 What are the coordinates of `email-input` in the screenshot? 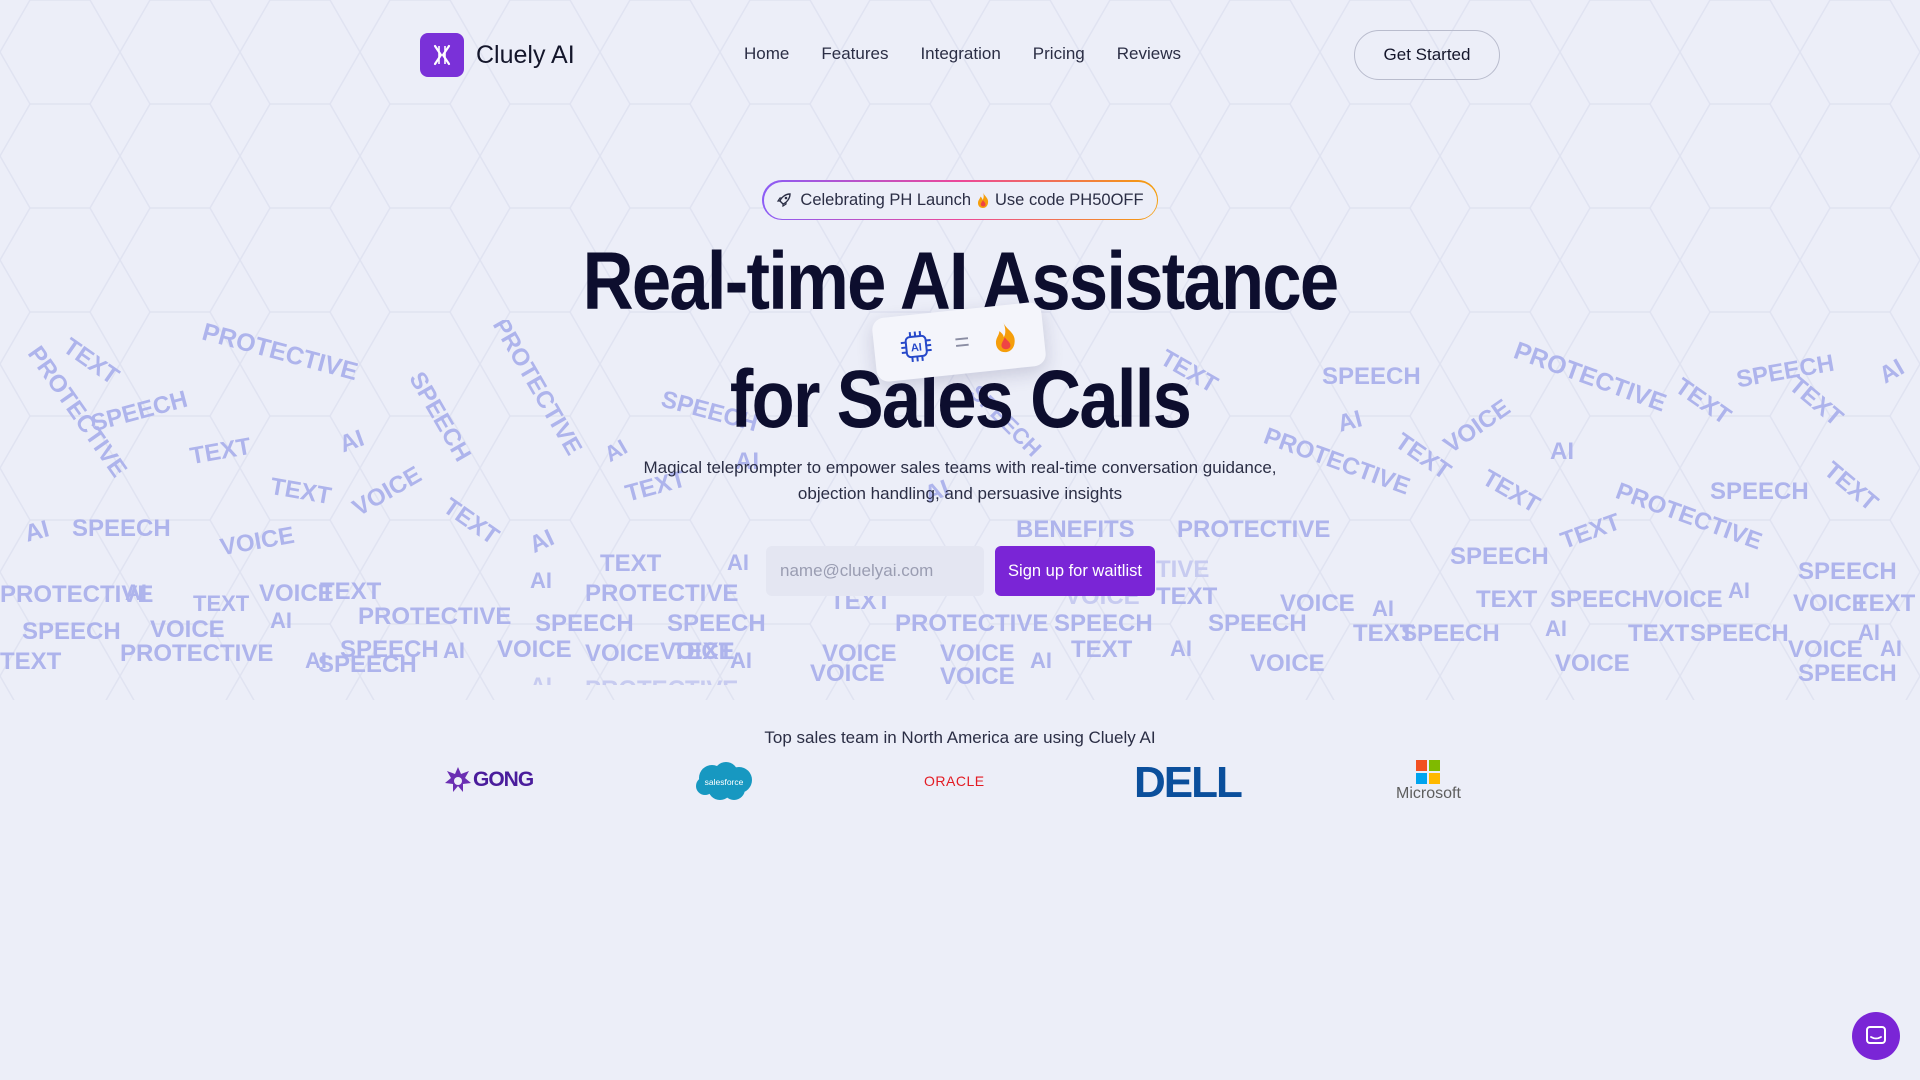 It's located at (875, 571).